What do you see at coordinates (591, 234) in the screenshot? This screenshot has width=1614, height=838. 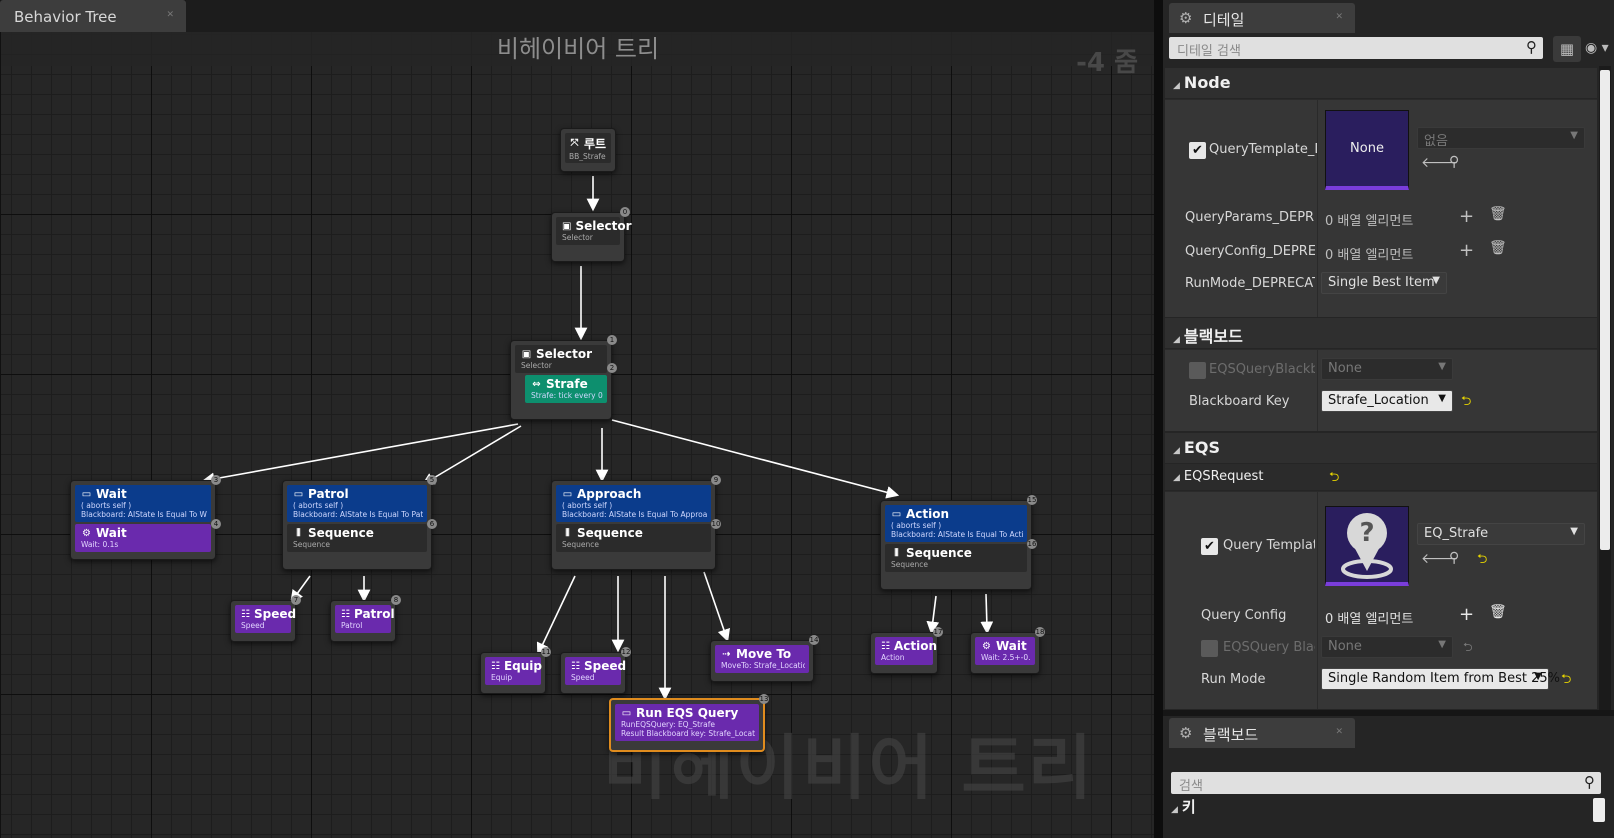 I see `selector-node: ▣ Selector Selector 0` at bounding box center [591, 234].